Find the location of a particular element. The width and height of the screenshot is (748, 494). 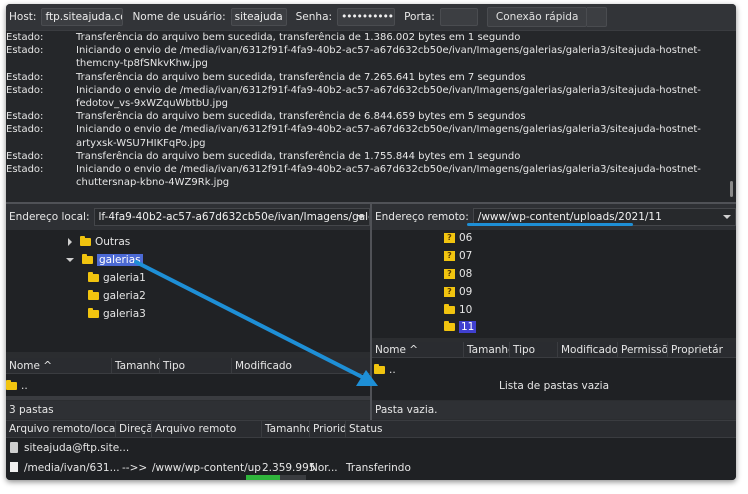

arrow-head is located at coordinates (367, 378).